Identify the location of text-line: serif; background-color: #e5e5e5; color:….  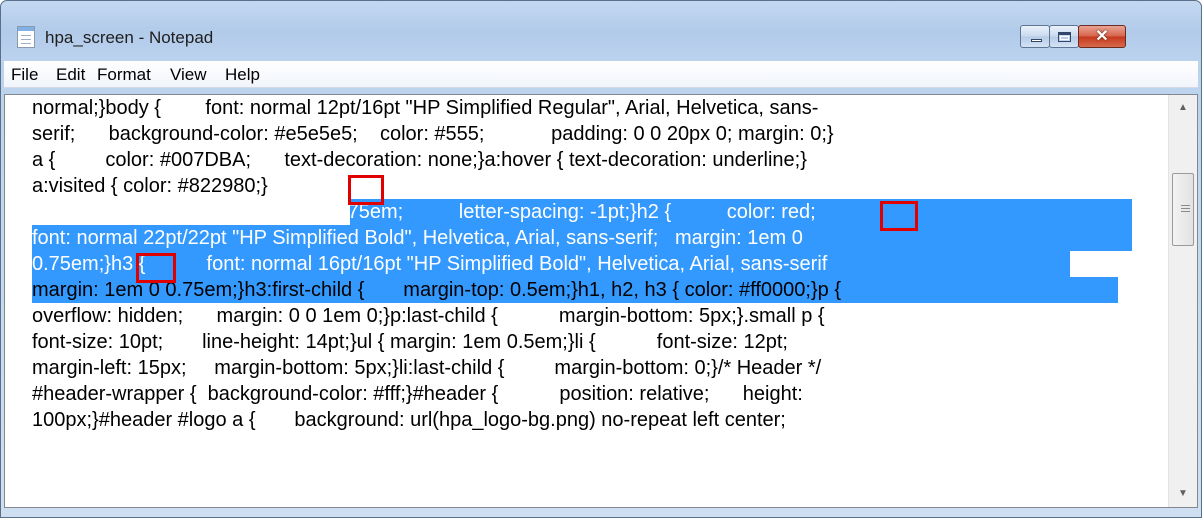
(433, 134).